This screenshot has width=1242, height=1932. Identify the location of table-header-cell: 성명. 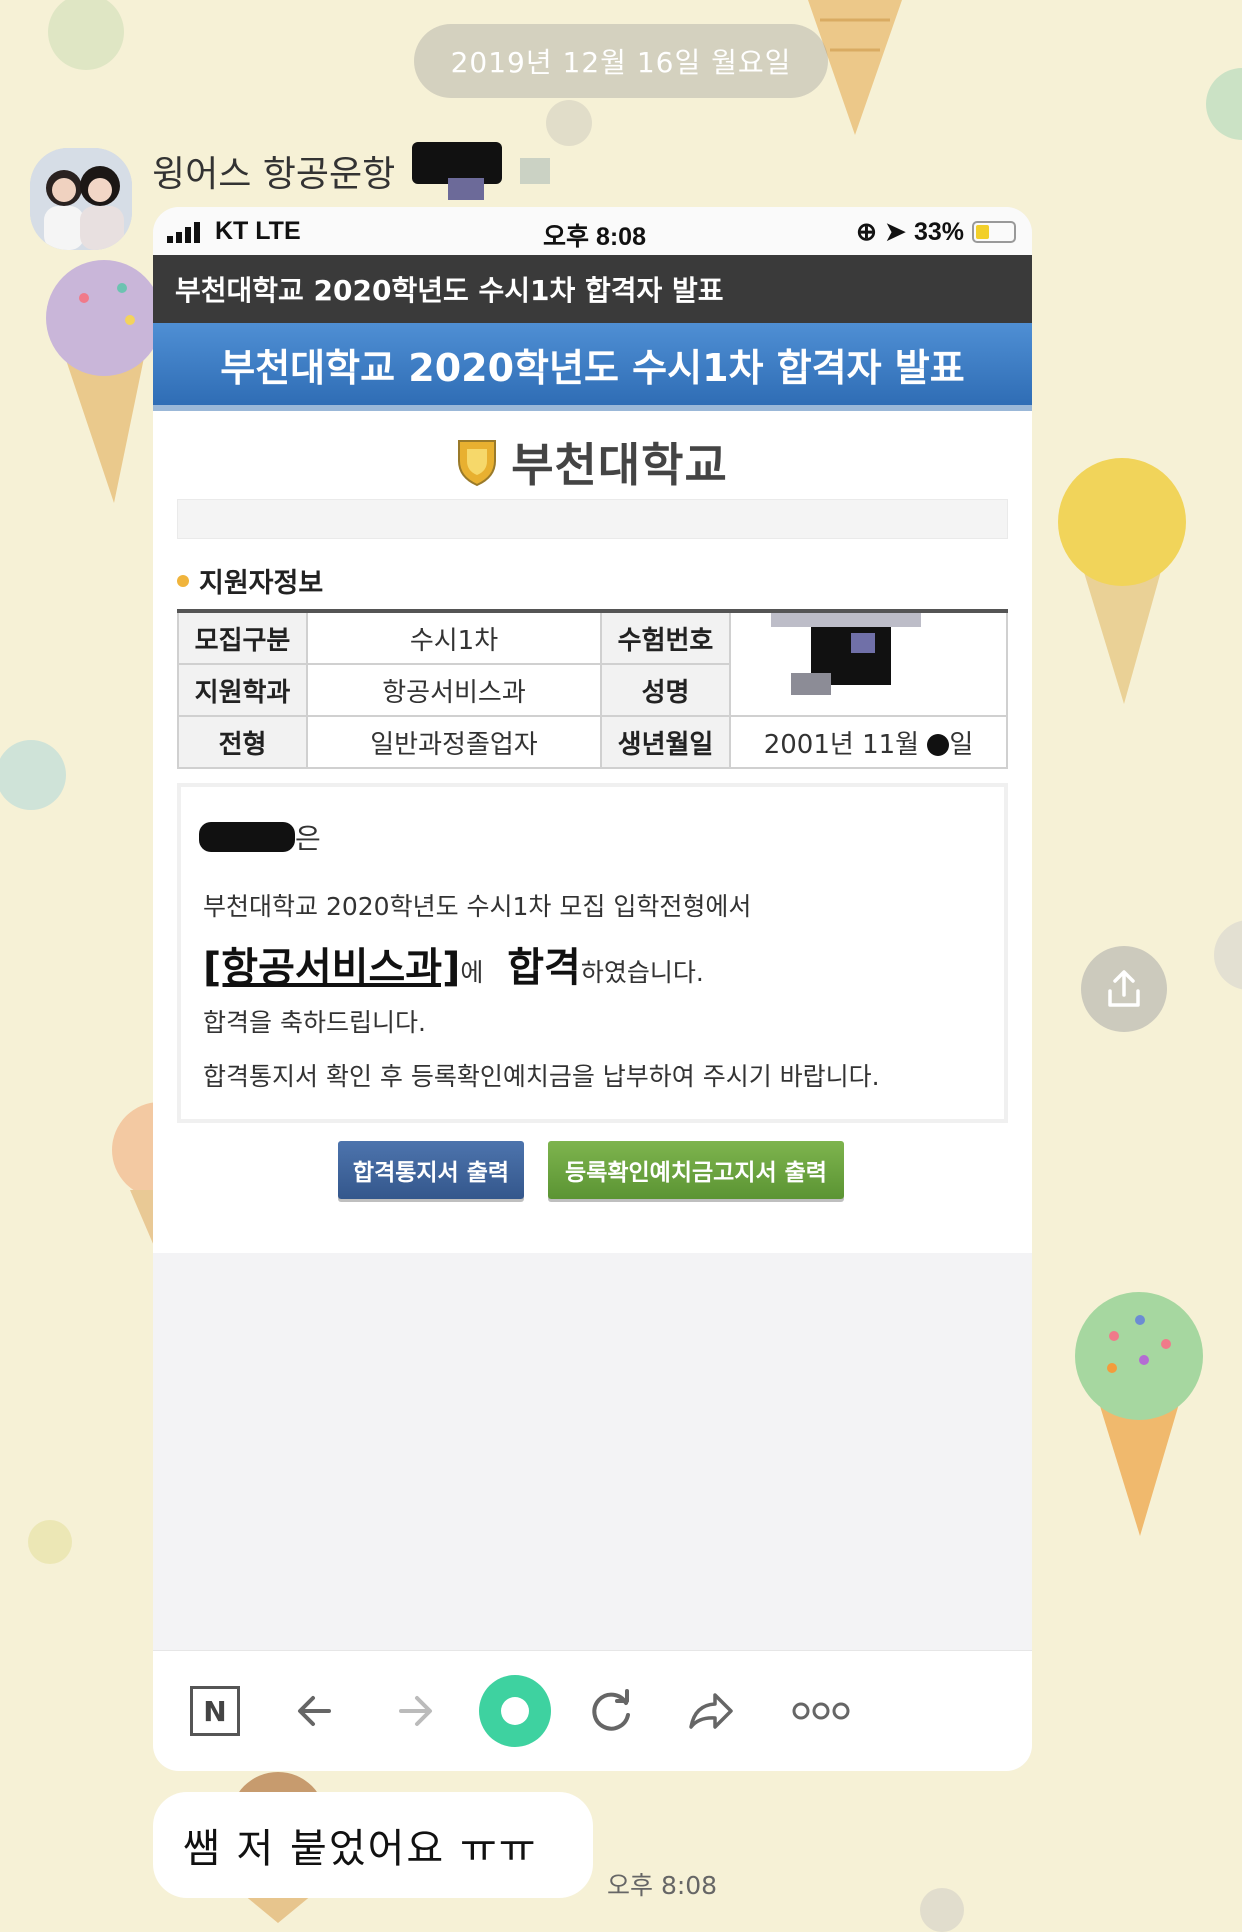
(665, 690).